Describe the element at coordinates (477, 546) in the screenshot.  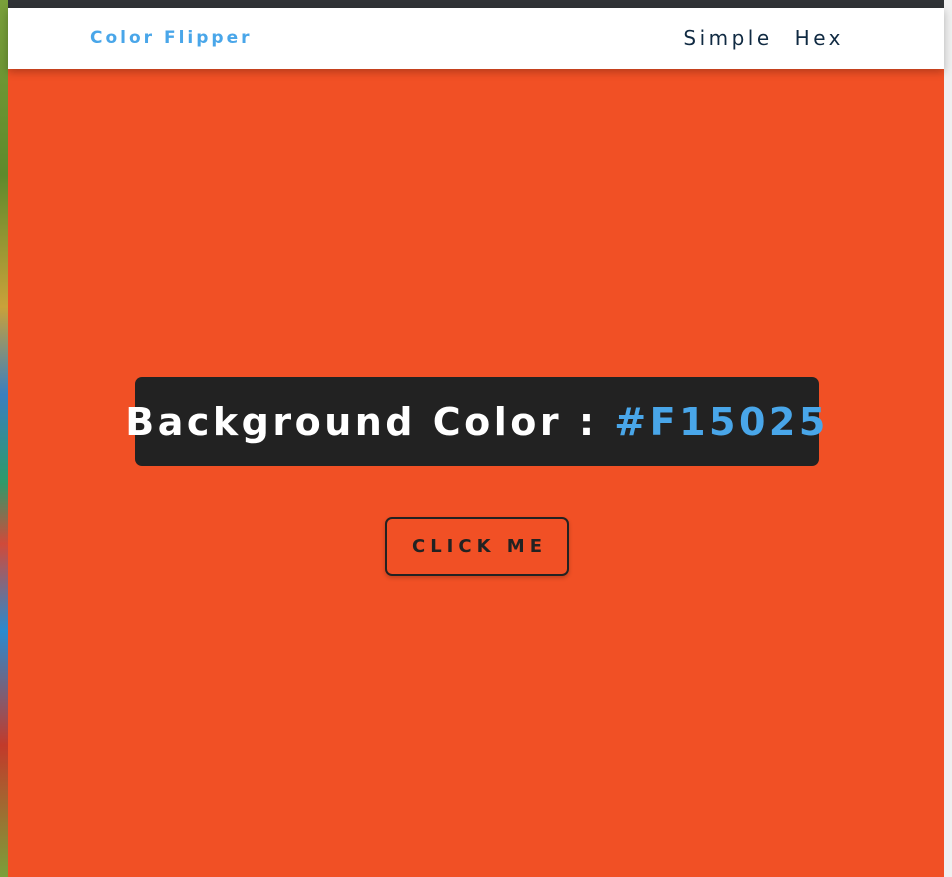
I see `click-me-button: CLICK ME` at that location.